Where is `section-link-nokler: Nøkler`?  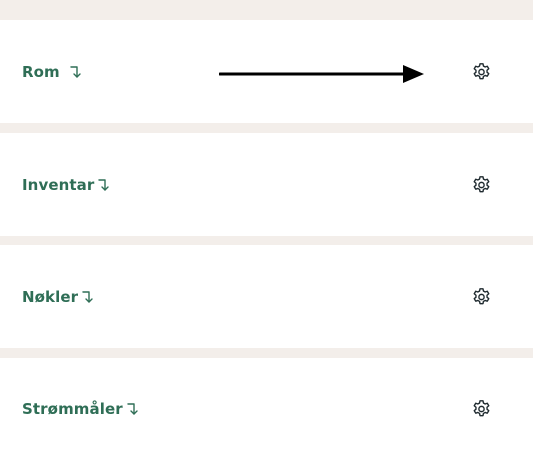 section-link-nokler: Nøkler is located at coordinates (59, 297).